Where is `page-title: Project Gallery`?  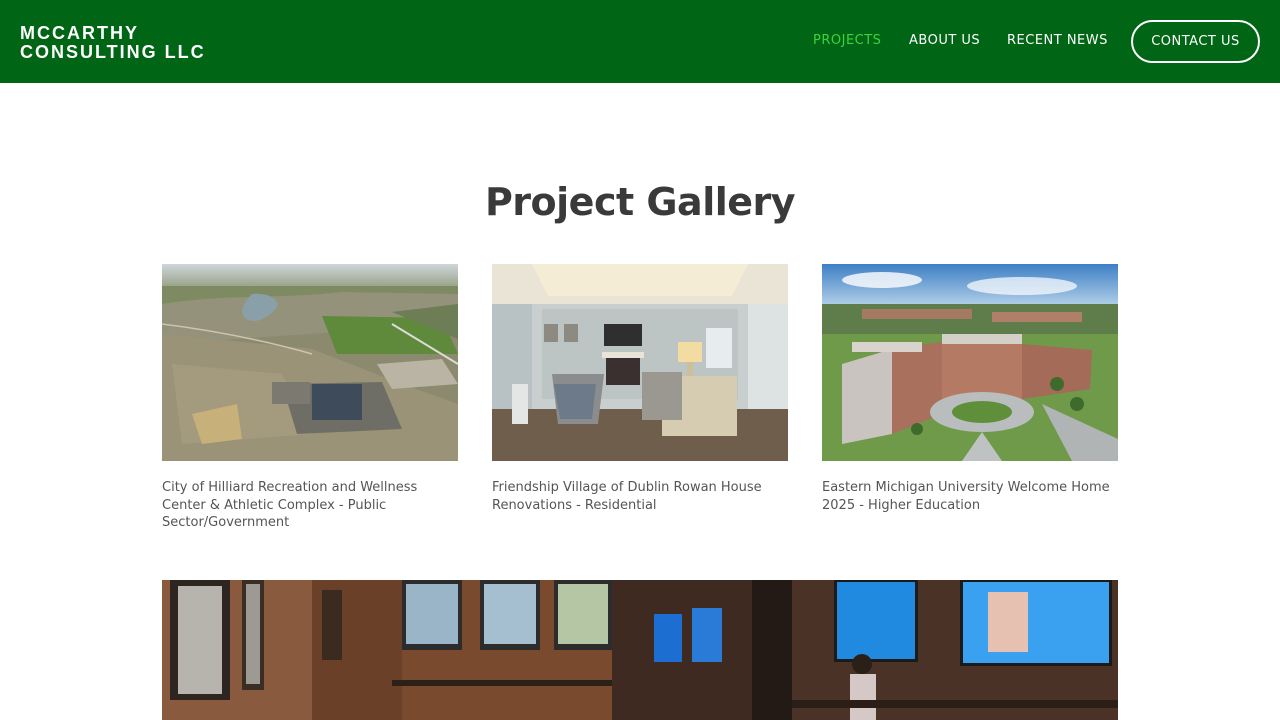
page-title: Project Gallery is located at coordinates (640, 202).